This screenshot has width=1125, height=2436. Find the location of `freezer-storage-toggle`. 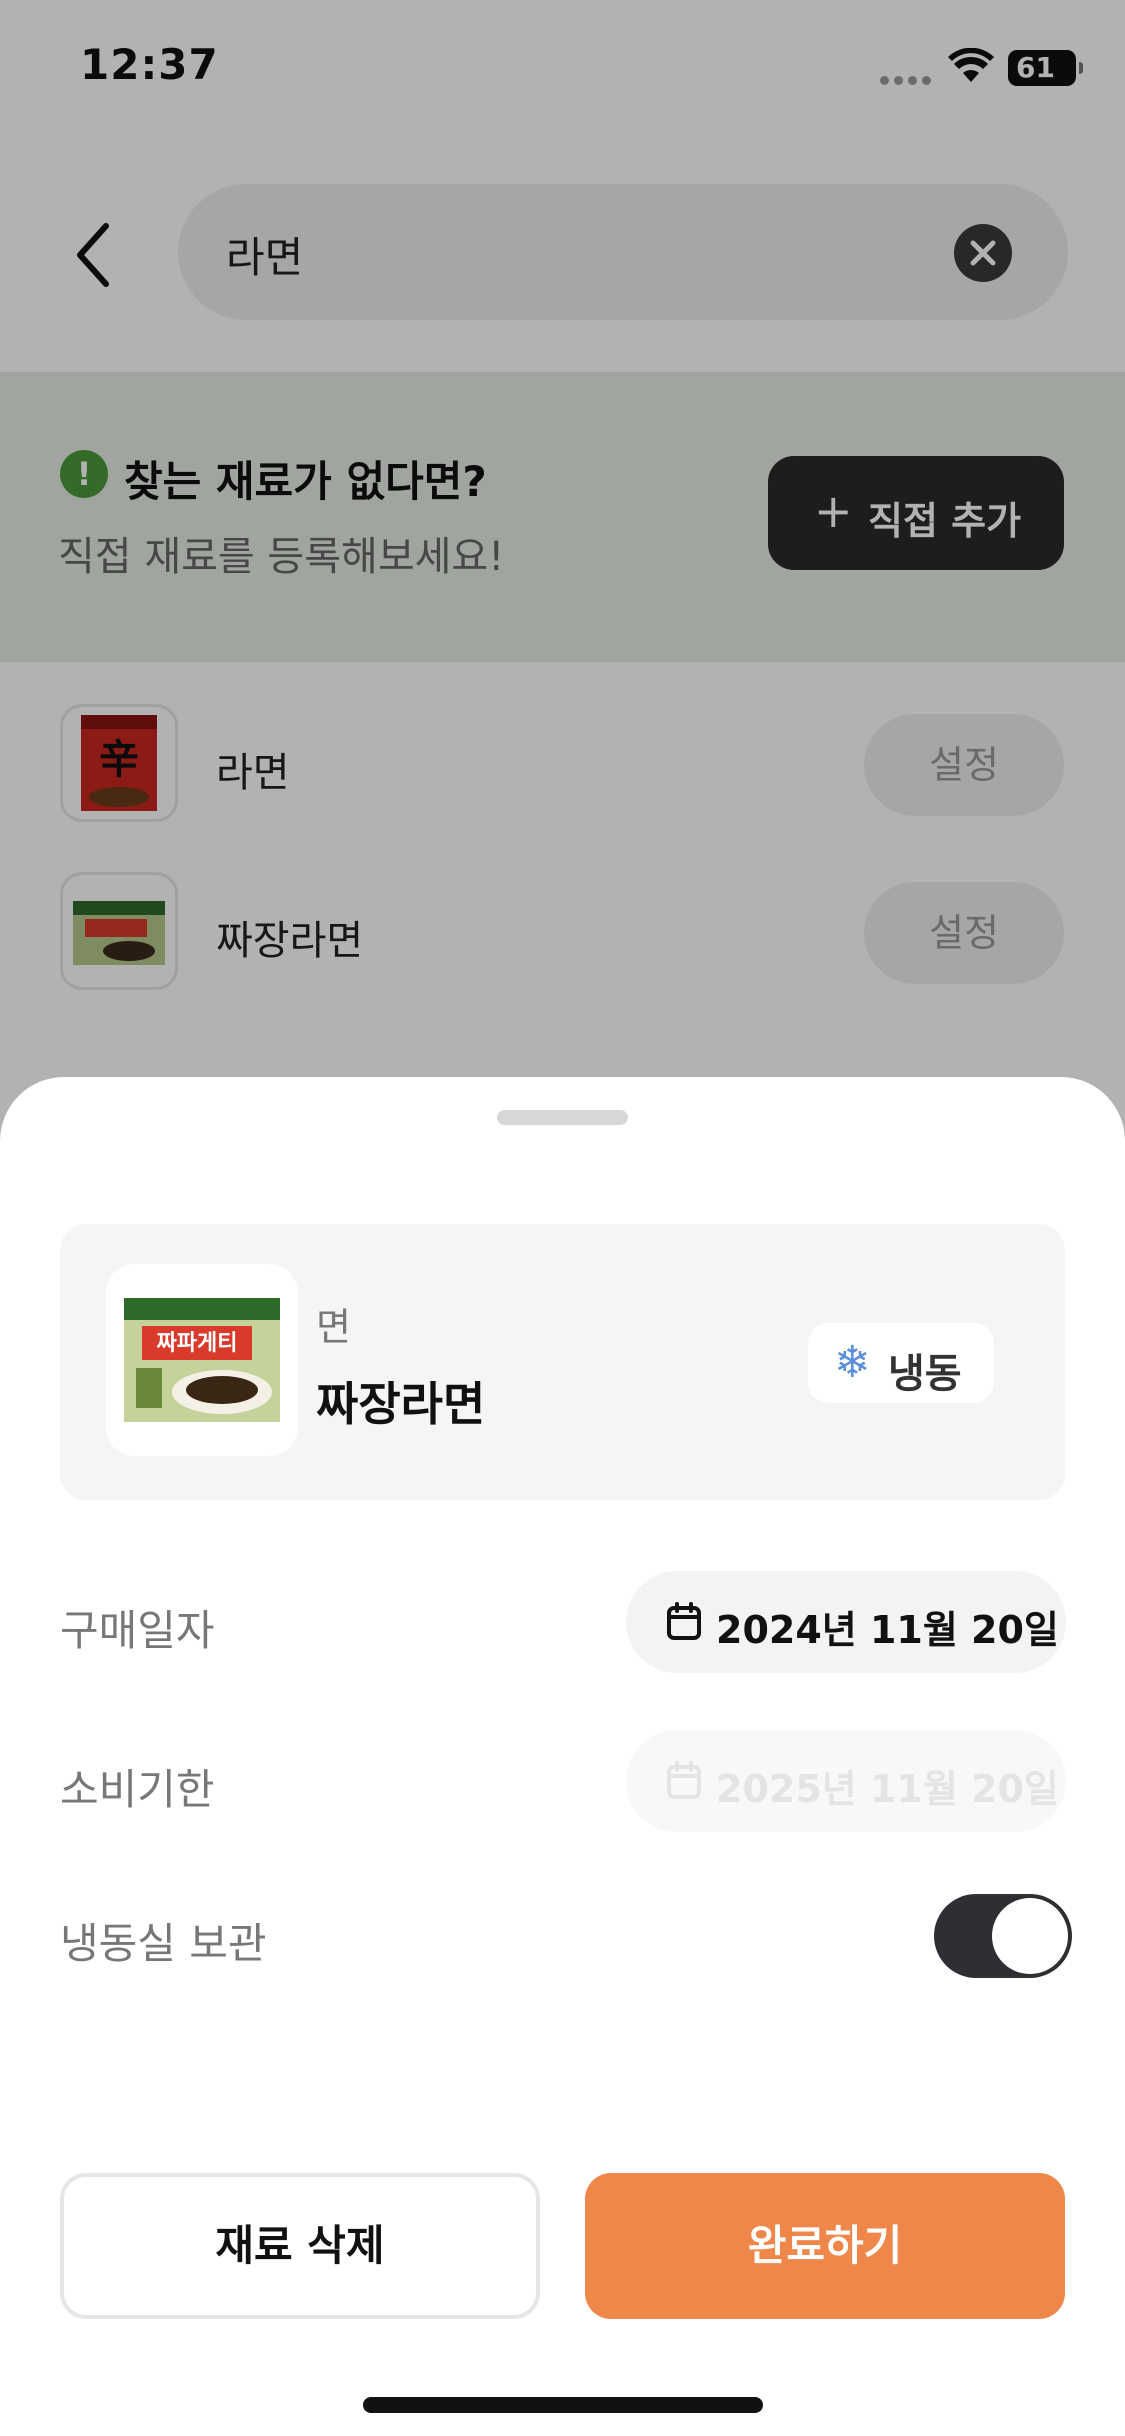

freezer-storage-toggle is located at coordinates (1003, 1936).